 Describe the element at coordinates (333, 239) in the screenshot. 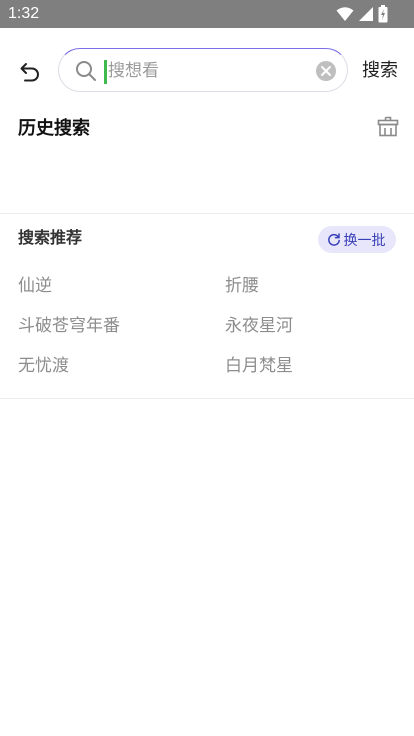

I see `refresh-icon` at that location.